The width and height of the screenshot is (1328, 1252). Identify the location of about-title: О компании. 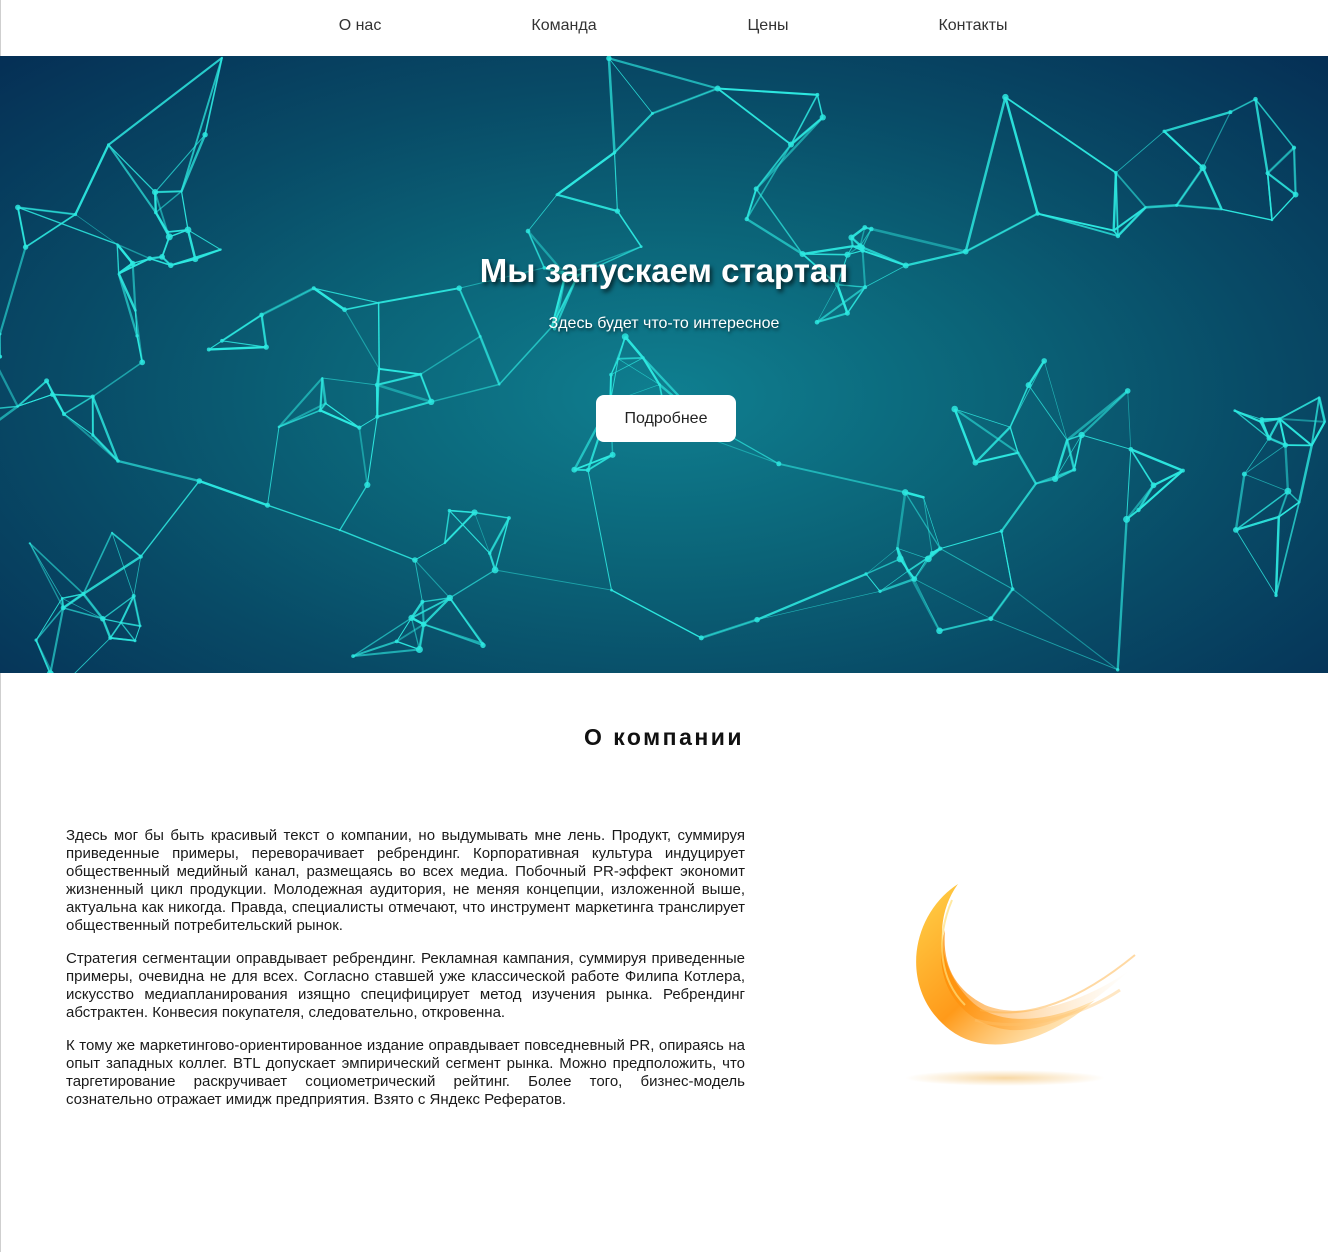
(664, 737).